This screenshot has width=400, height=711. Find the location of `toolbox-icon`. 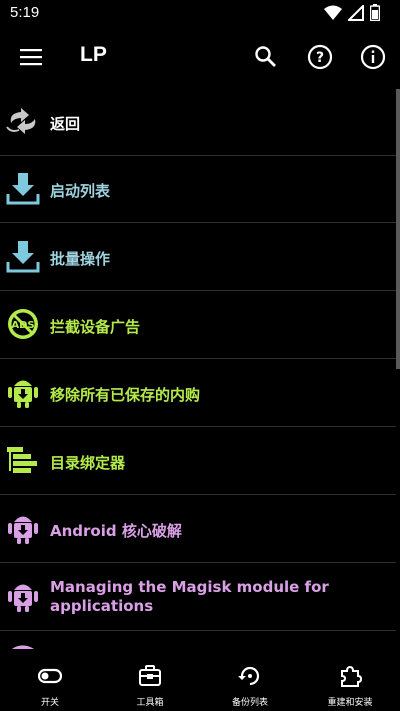

toolbox-icon is located at coordinates (150, 675).